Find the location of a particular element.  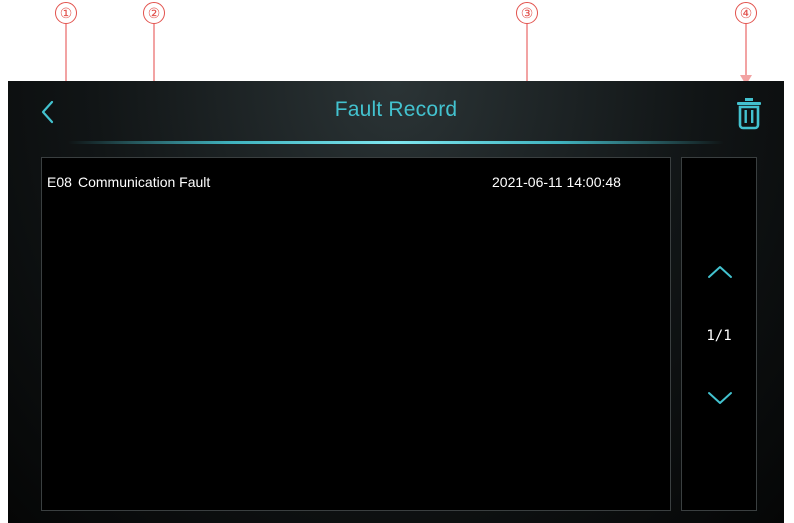

pagination-panel: 1/1 is located at coordinates (719, 334).